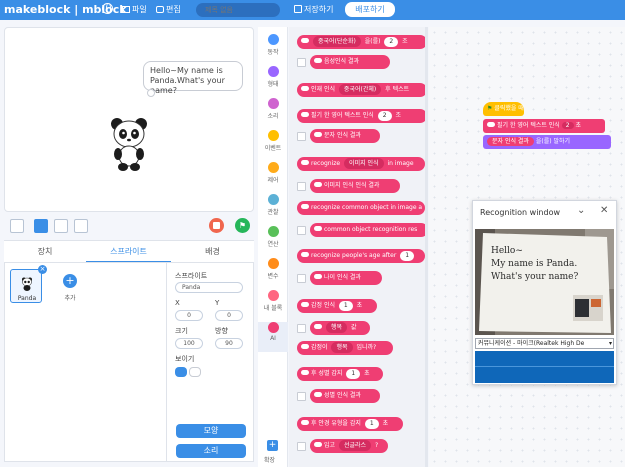 Image resolution: width=625 pixels, height=467 pixels. I want to click on ai-block-12: 감정 인식 1 초, so click(337, 306).